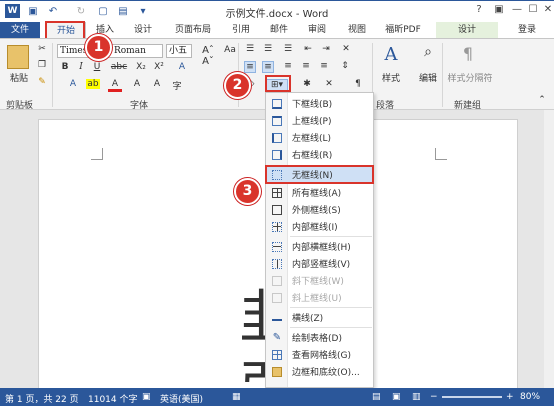 The image size is (554, 406). What do you see at coordinates (530, 397) in the screenshot?
I see `zoom-level: 80%` at bounding box center [530, 397].